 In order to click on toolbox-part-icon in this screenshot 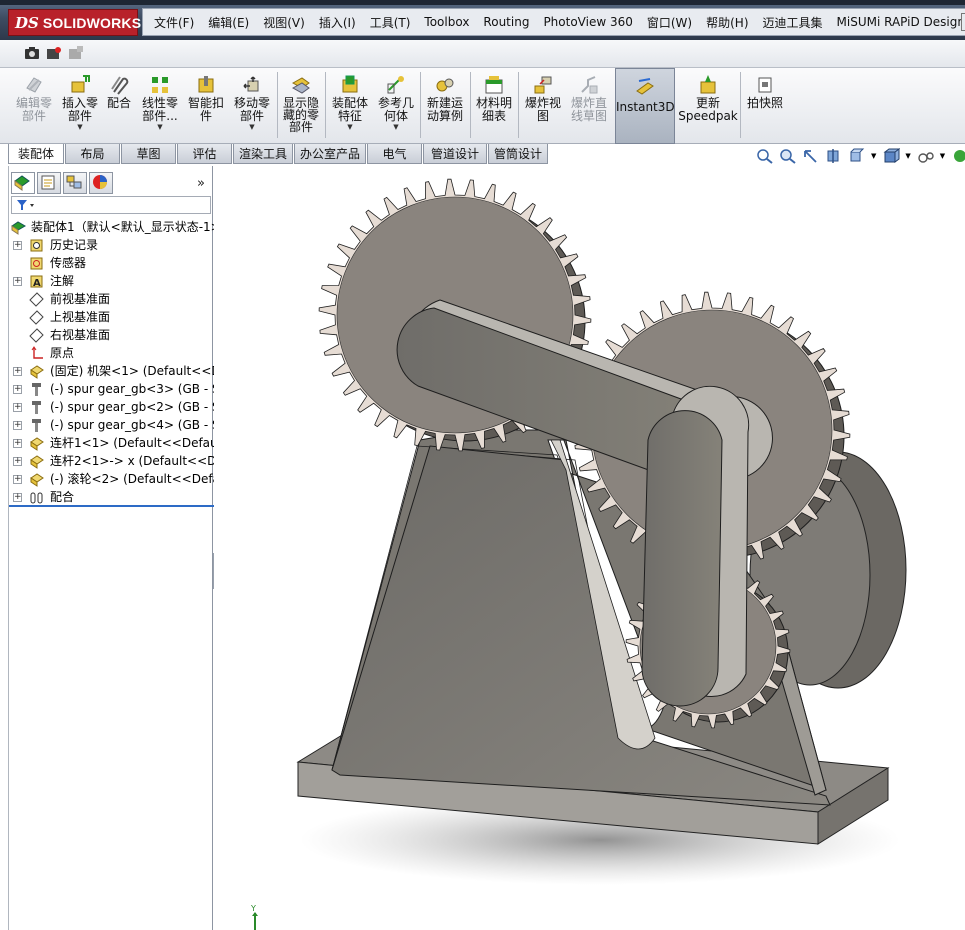, I will do `click(36, 389)`.